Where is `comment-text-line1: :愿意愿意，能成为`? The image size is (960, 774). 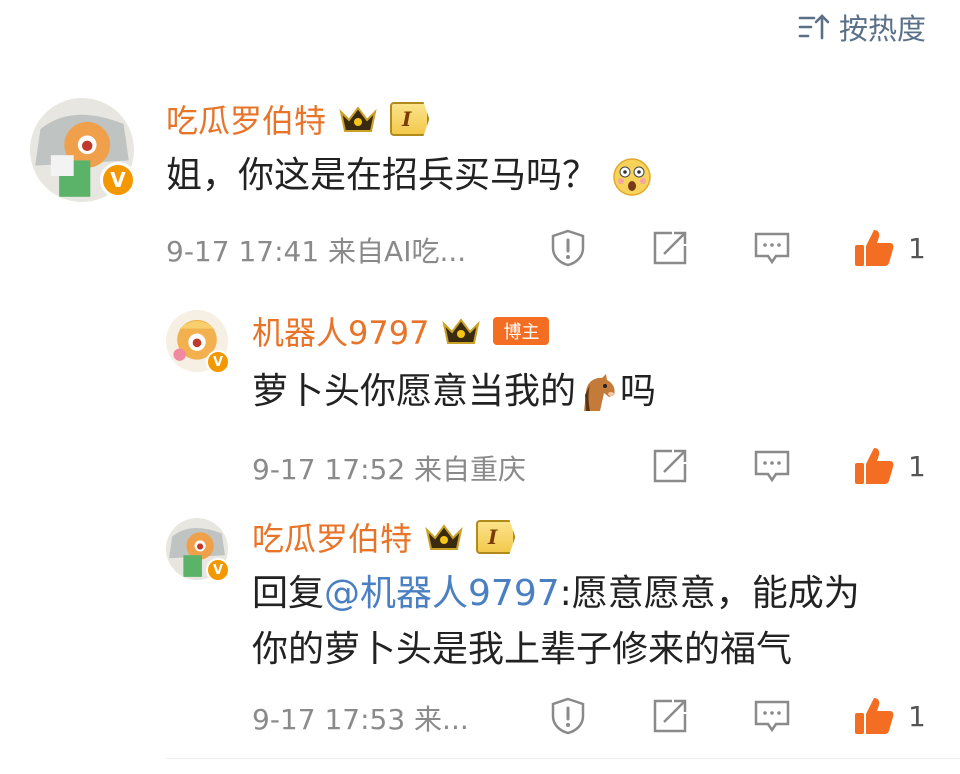
comment-text-line1: :愿意愿意，能成为 is located at coordinates (709, 593).